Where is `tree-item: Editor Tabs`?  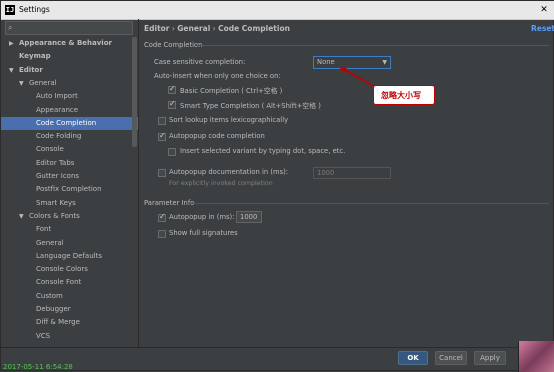
tree-item: Editor Tabs is located at coordinates (69, 163).